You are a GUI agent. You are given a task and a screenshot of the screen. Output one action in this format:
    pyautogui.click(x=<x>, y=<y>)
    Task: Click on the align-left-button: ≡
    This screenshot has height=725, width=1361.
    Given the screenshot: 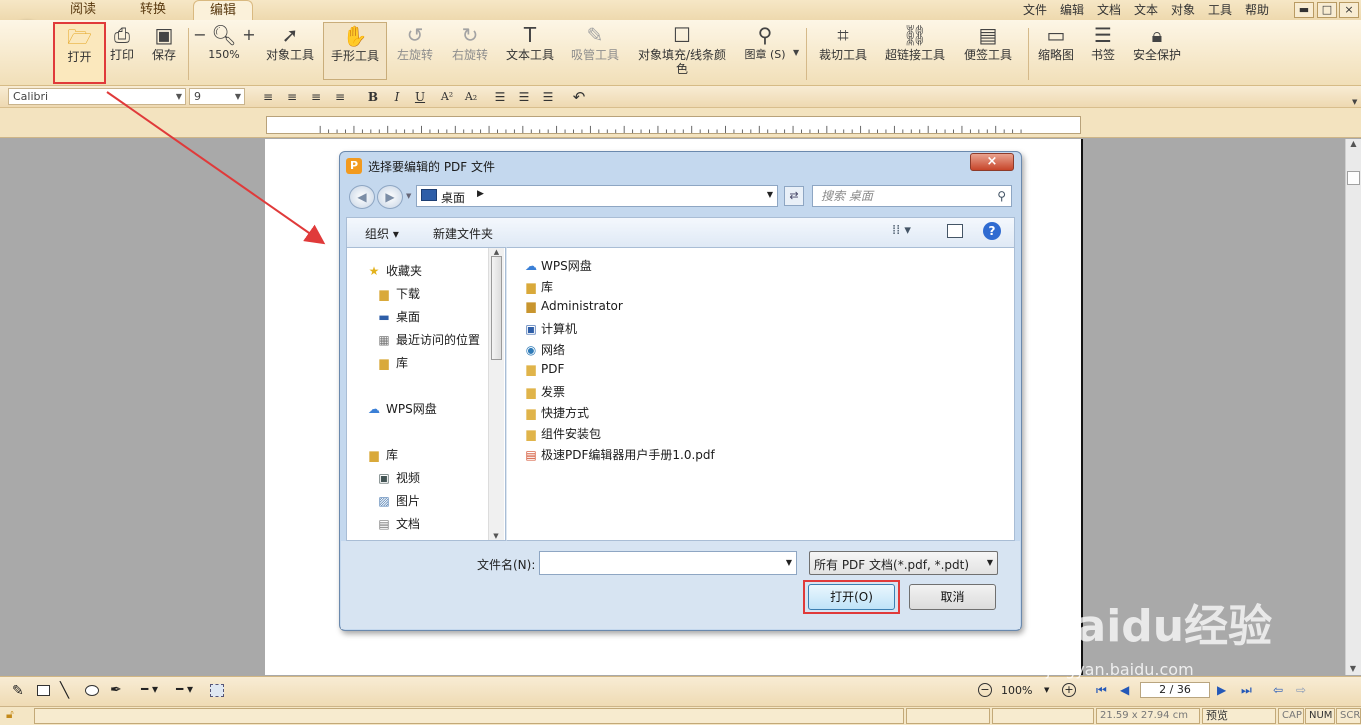 What is the action you would take?
    pyautogui.click(x=268, y=97)
    